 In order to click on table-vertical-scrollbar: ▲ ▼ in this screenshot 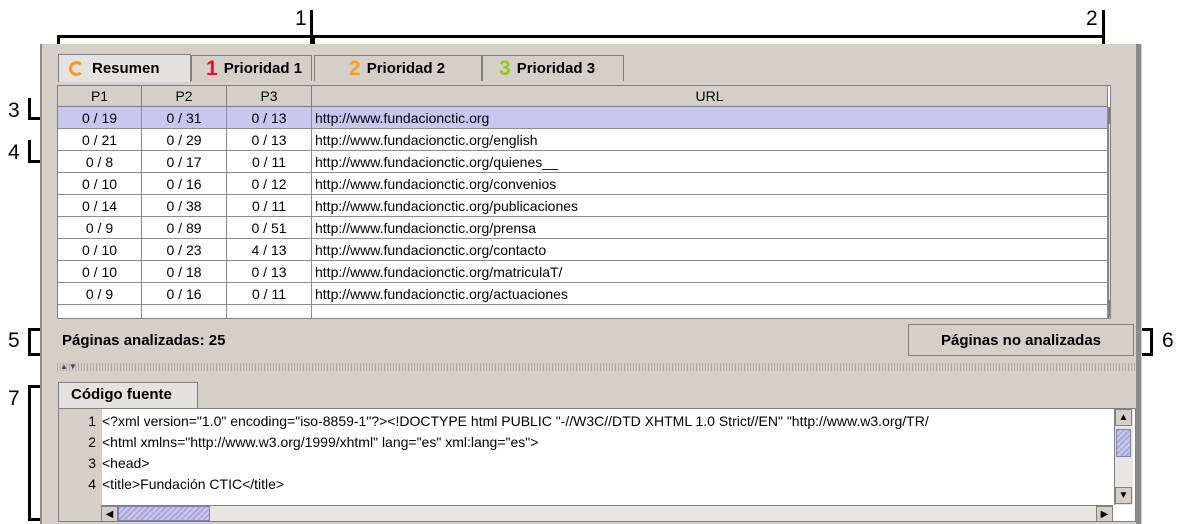, I will do `click(1109, 212)`.